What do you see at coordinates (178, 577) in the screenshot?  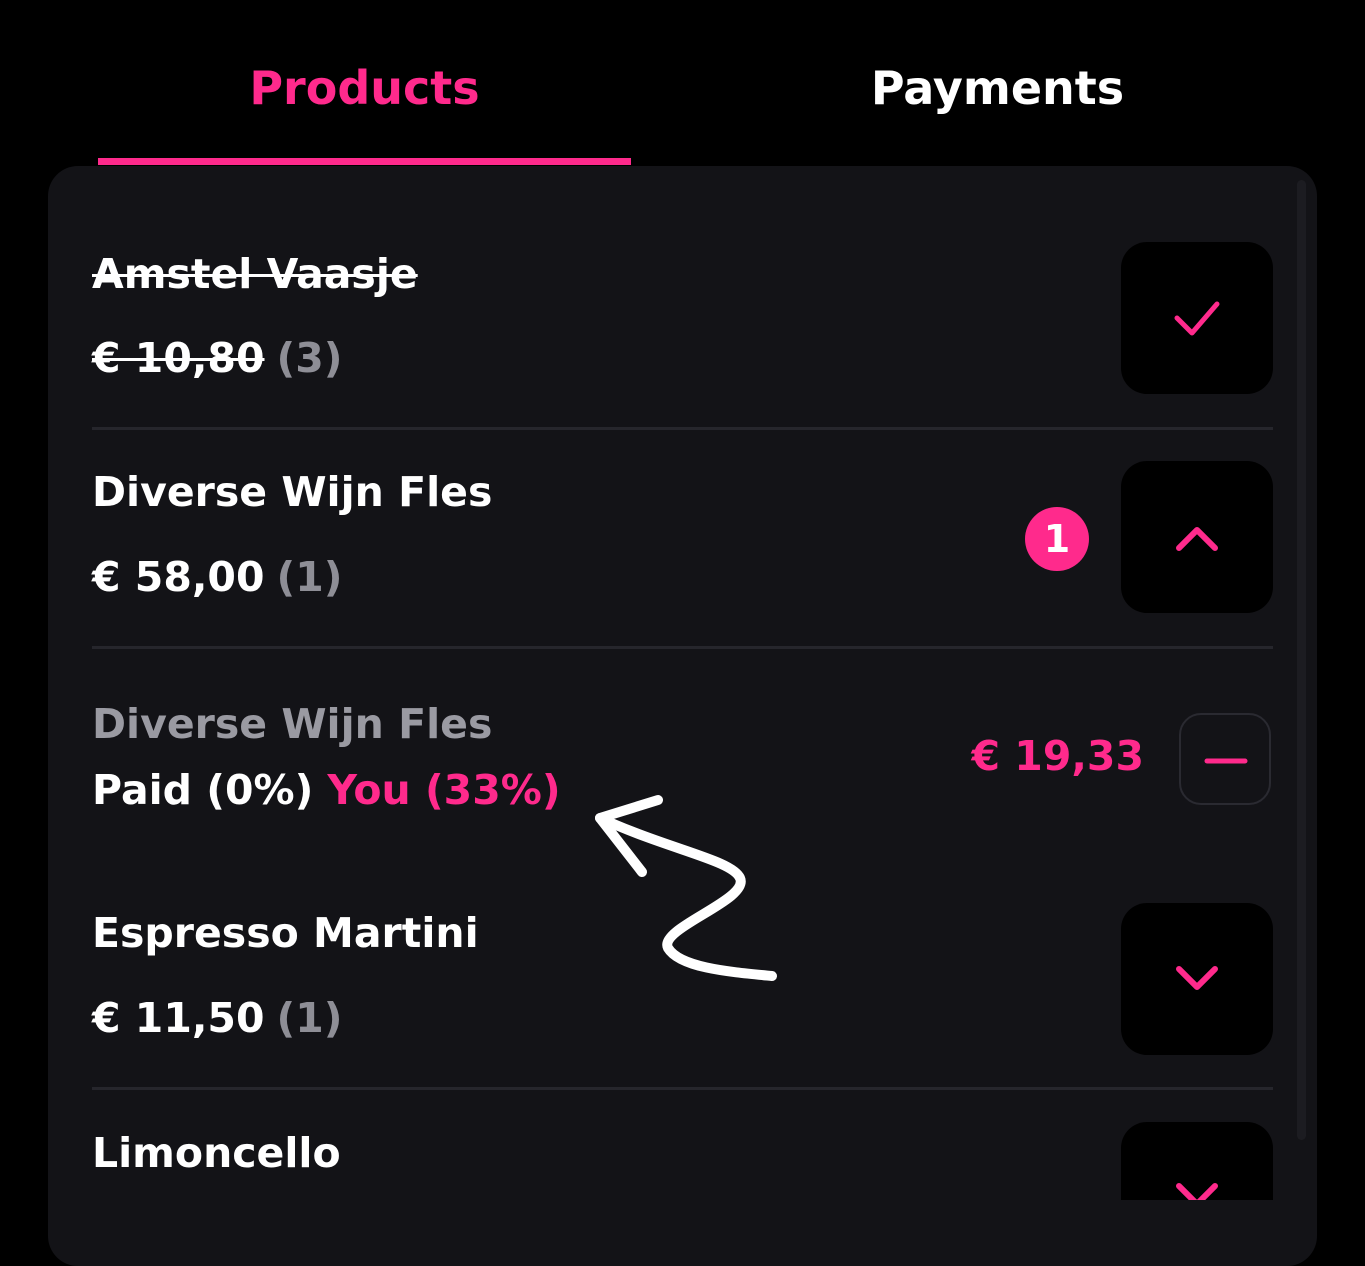 I see `product-price: € 58,00` at bounding box center [178, 577].